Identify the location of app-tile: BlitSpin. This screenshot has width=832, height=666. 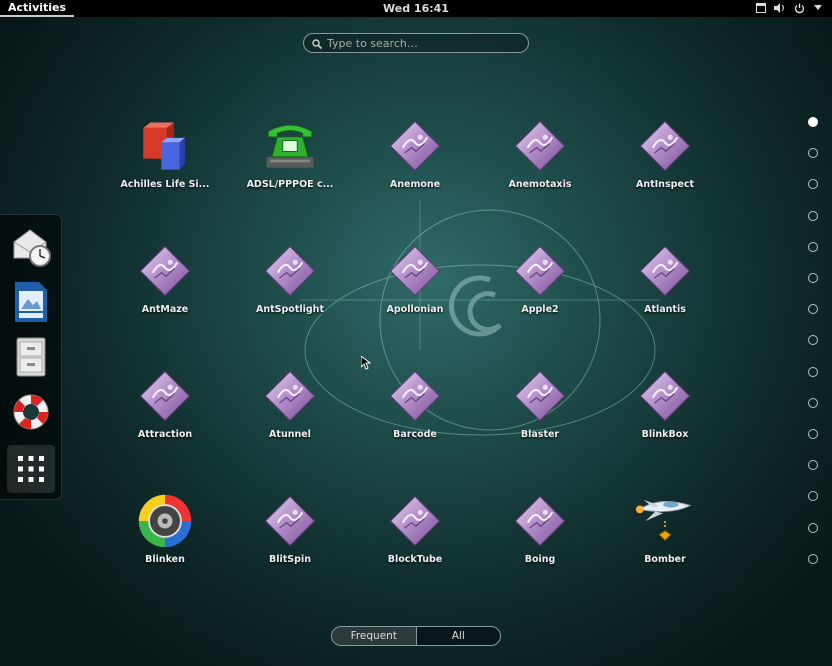
(290, 535).